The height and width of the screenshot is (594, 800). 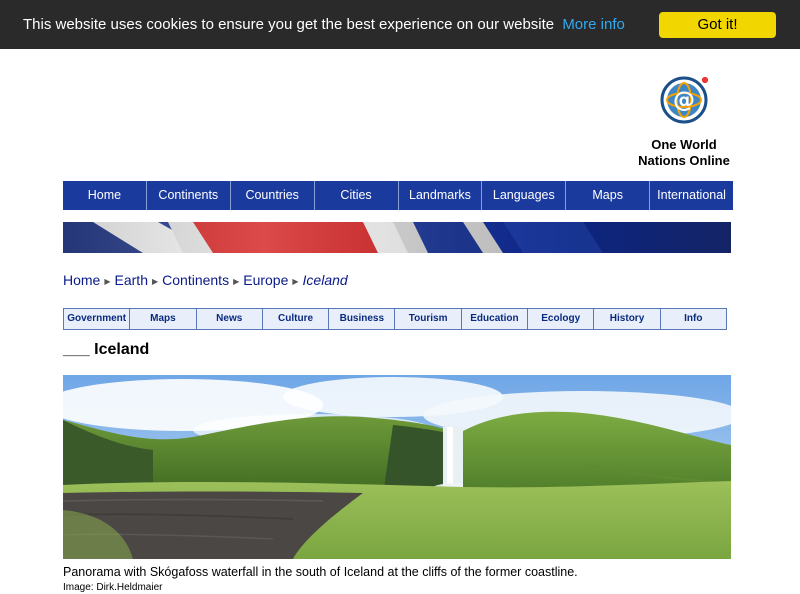 What do you see at coordinates (357, 195) in the screenshot?
I see `nav-cities: Cities` at bounding box center [357, 195].